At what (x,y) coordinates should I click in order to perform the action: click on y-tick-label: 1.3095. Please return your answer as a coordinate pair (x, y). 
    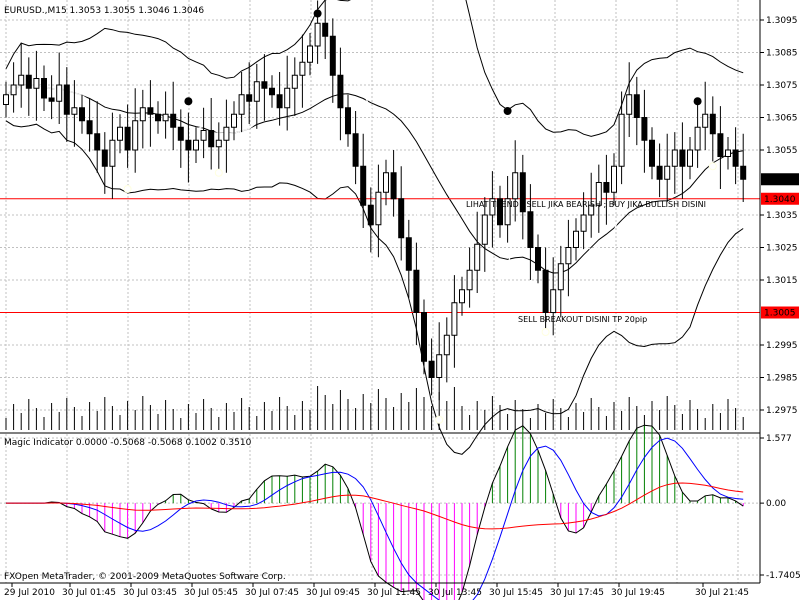
    Looking at the image, I should click on (782, 21).